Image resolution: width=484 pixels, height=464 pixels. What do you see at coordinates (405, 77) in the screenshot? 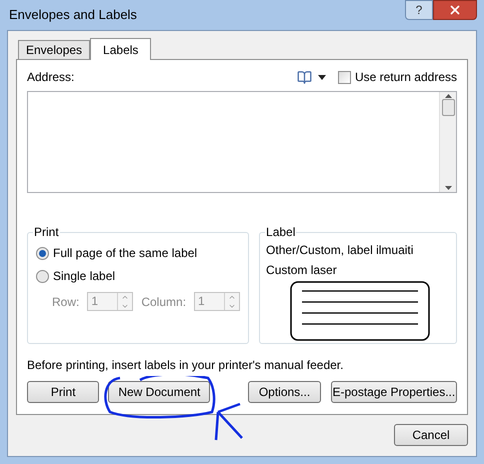
I see `checkbox-label: Use return address` at bounding box center [405, 77].